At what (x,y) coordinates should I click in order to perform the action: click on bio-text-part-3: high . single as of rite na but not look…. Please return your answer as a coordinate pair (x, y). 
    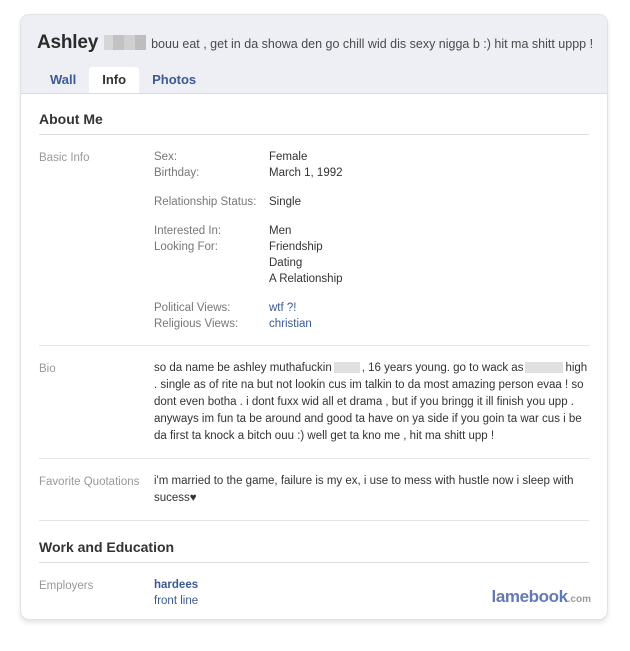
    Looking at the image, I should click on (371, 402).